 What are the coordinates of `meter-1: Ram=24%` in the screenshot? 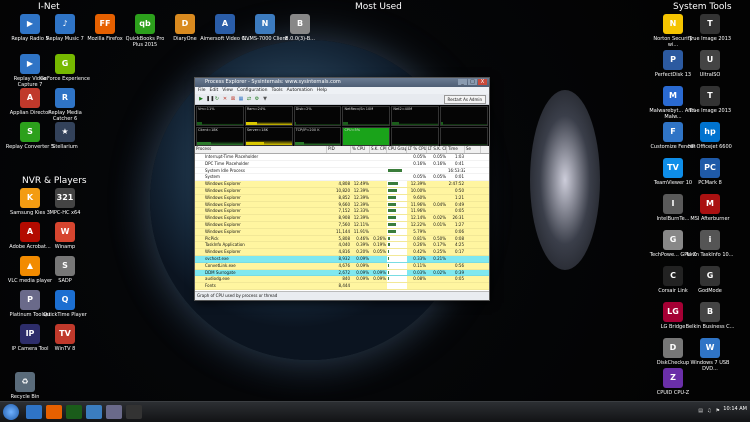 It's located at (268, 116).